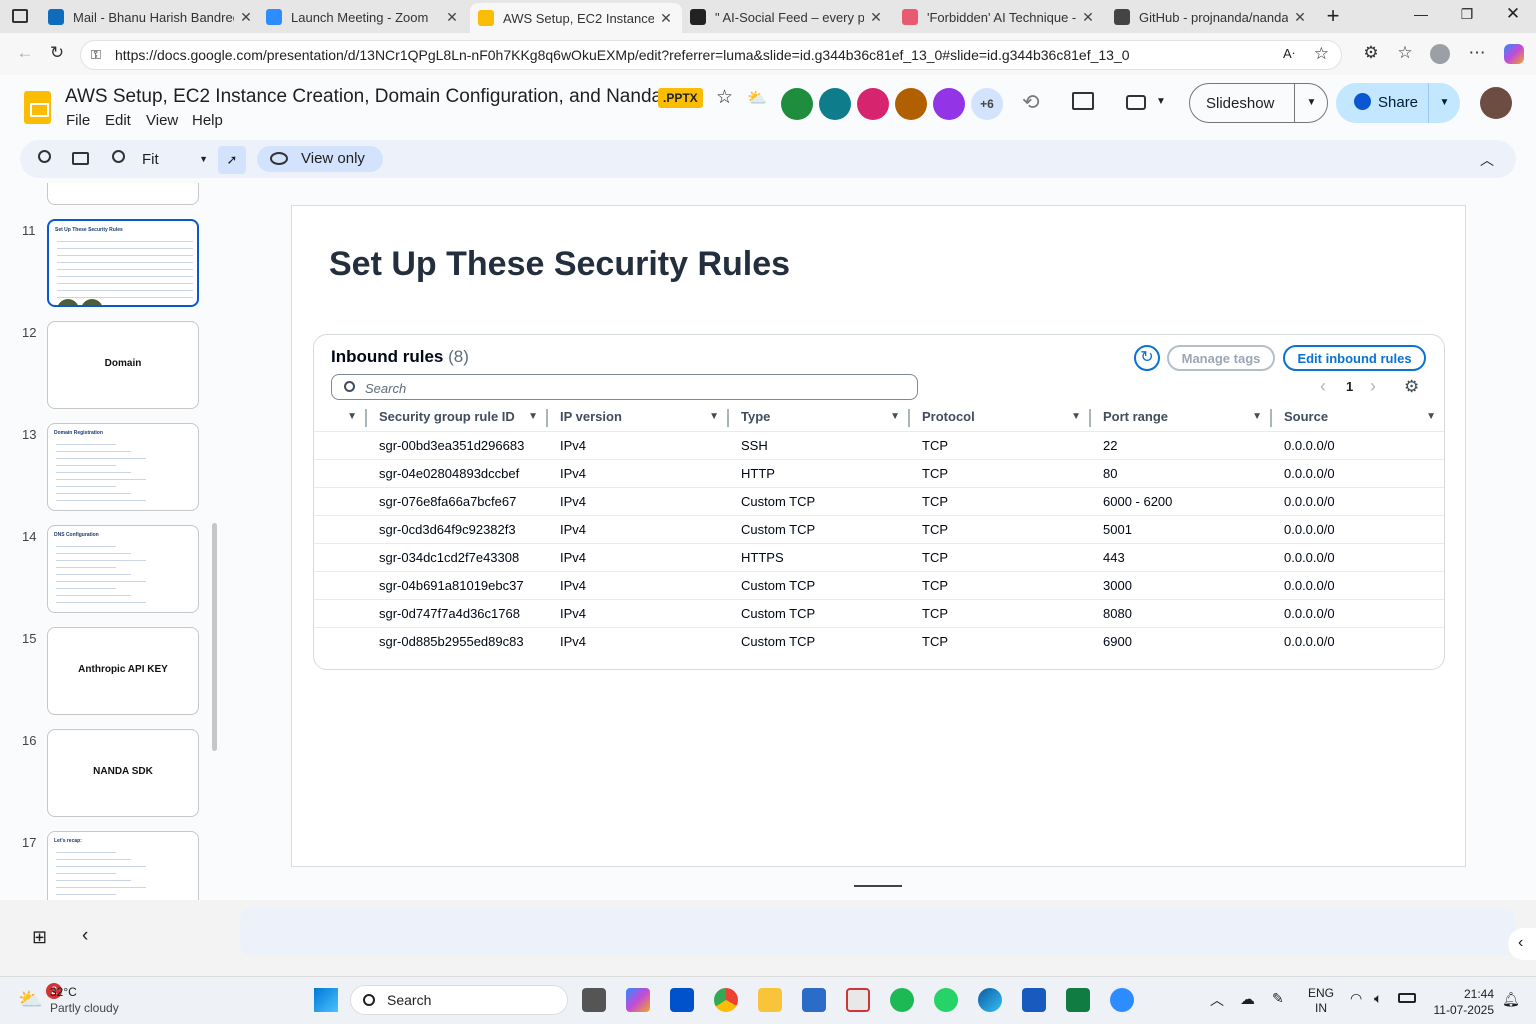 This screenshot has width=1536, height=1024. Describe the element at coordinates (1258, 103) in the screenshot. I see `slideshow-button: Slideshow ▼` at that location.